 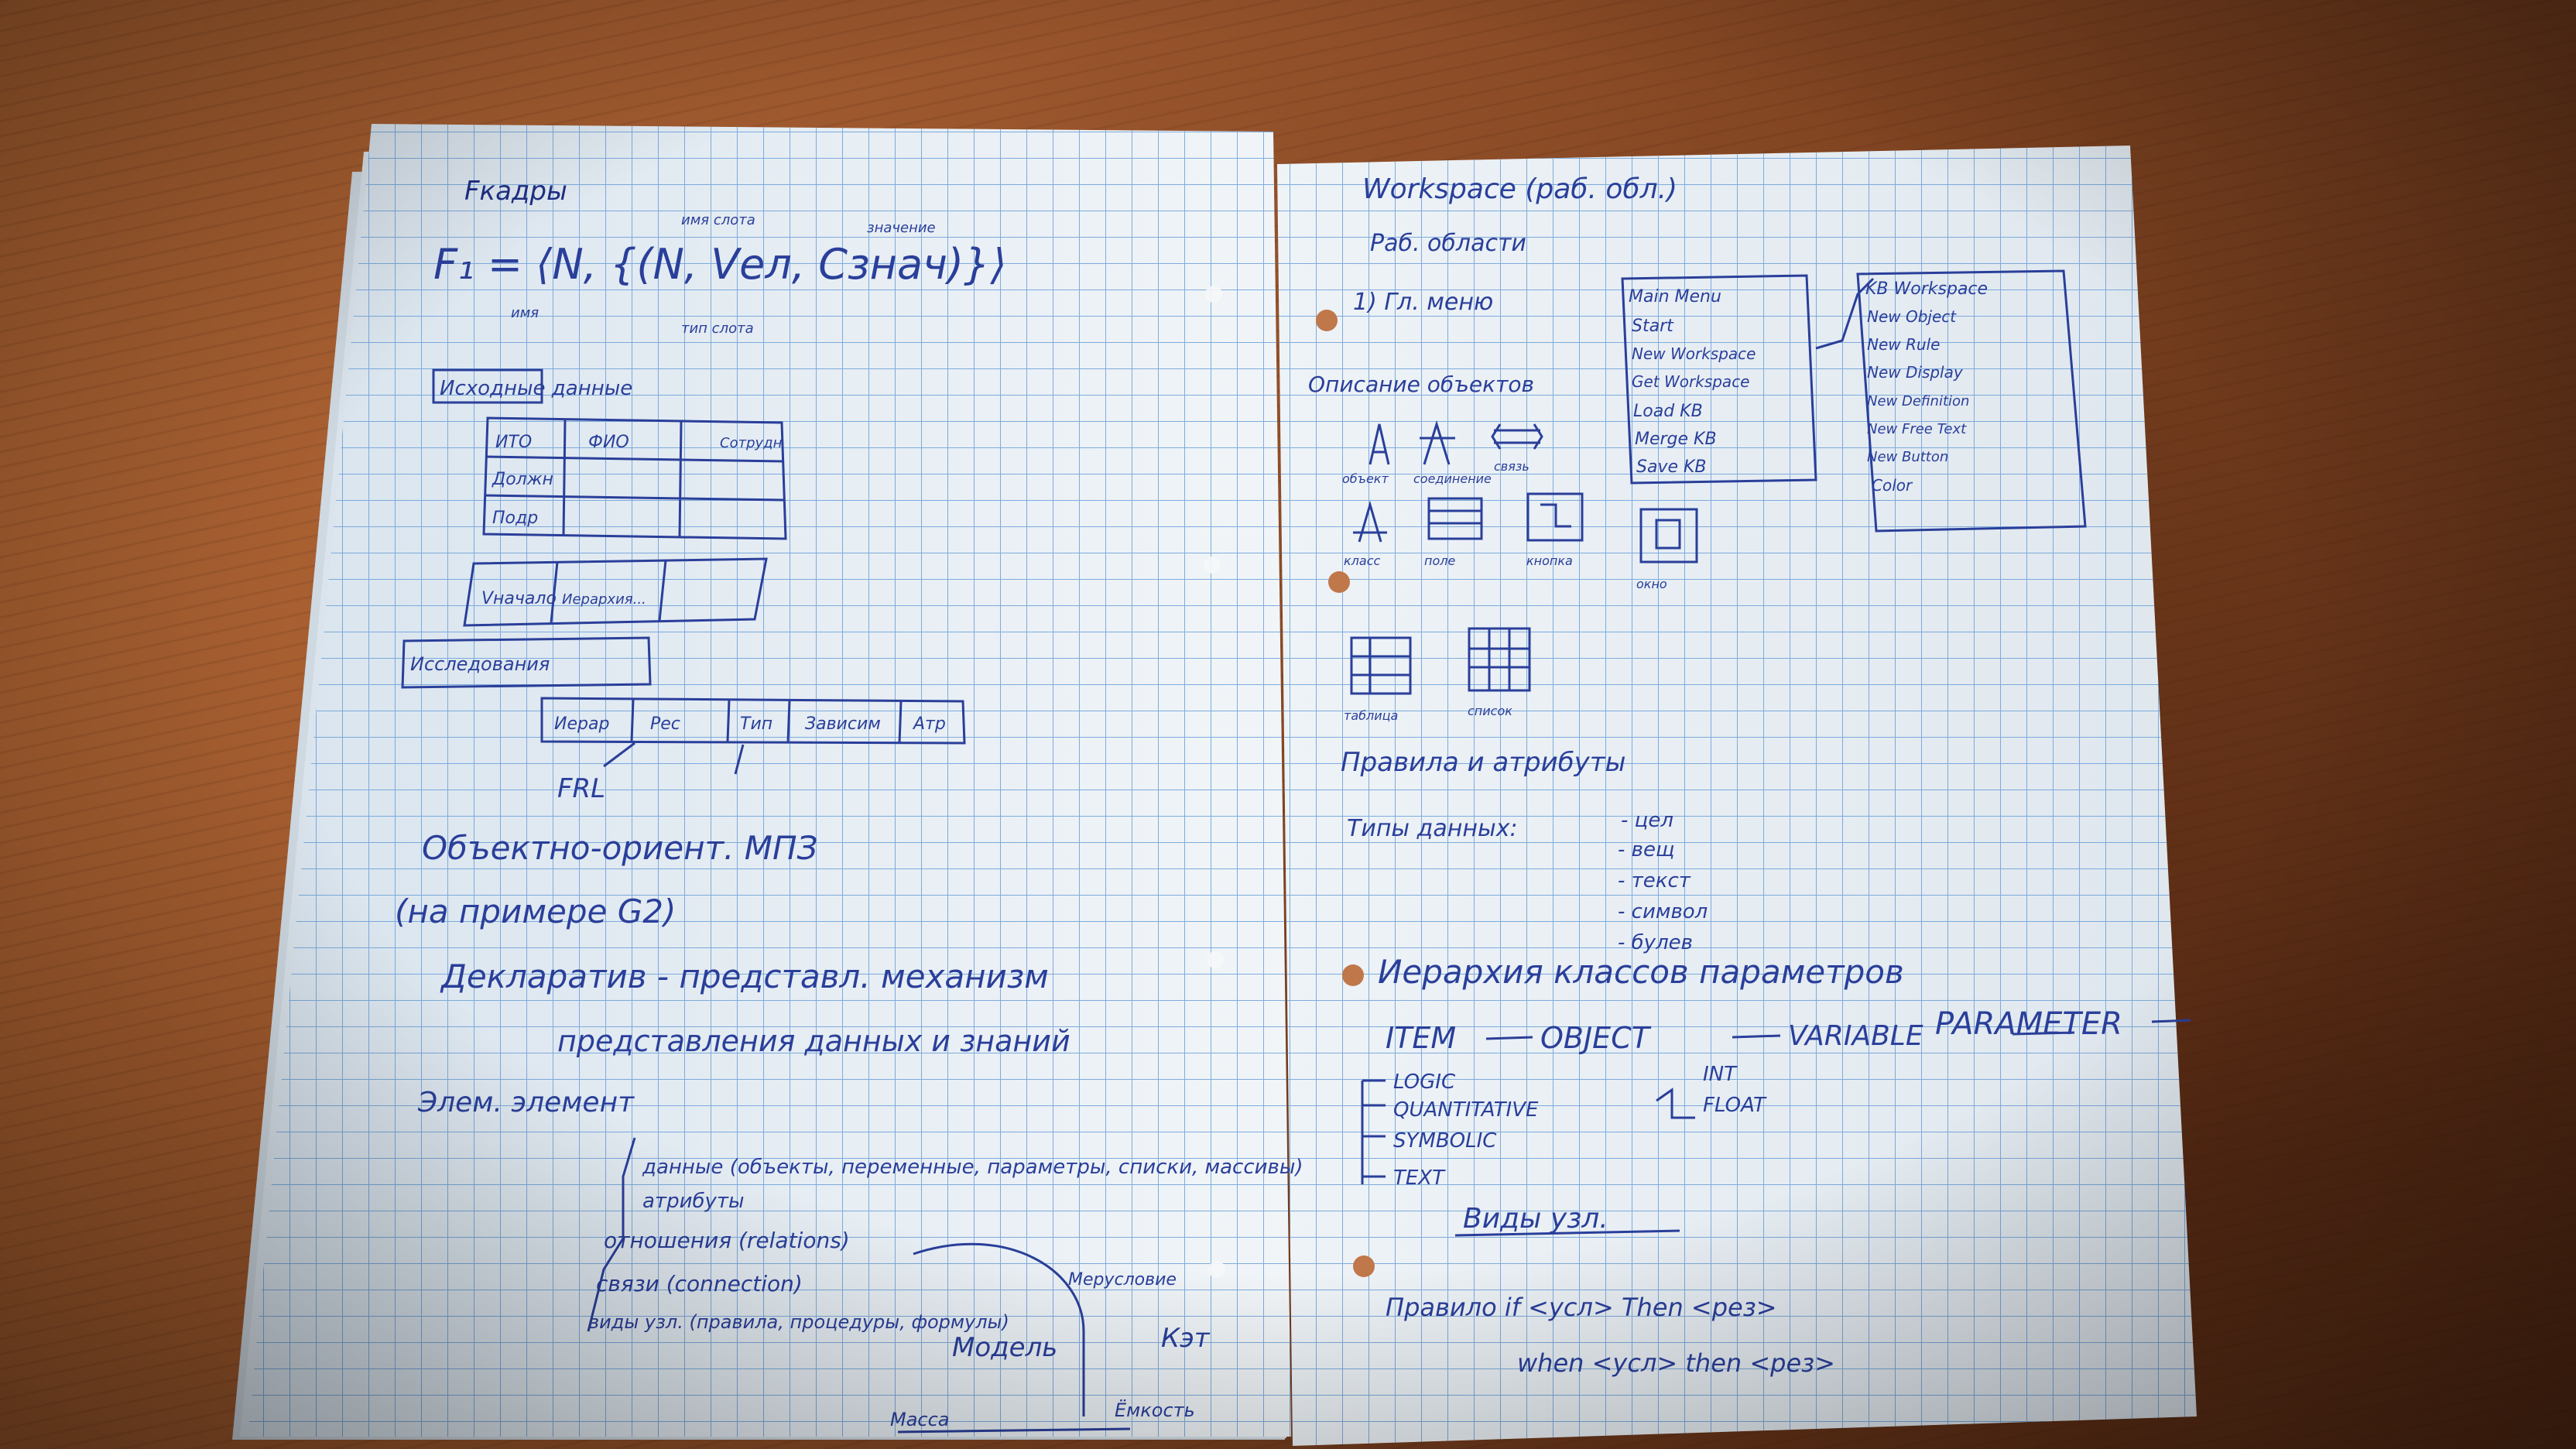 I want to click on hierarchy-item: OBJECT, so click(x=1596, y=1038).